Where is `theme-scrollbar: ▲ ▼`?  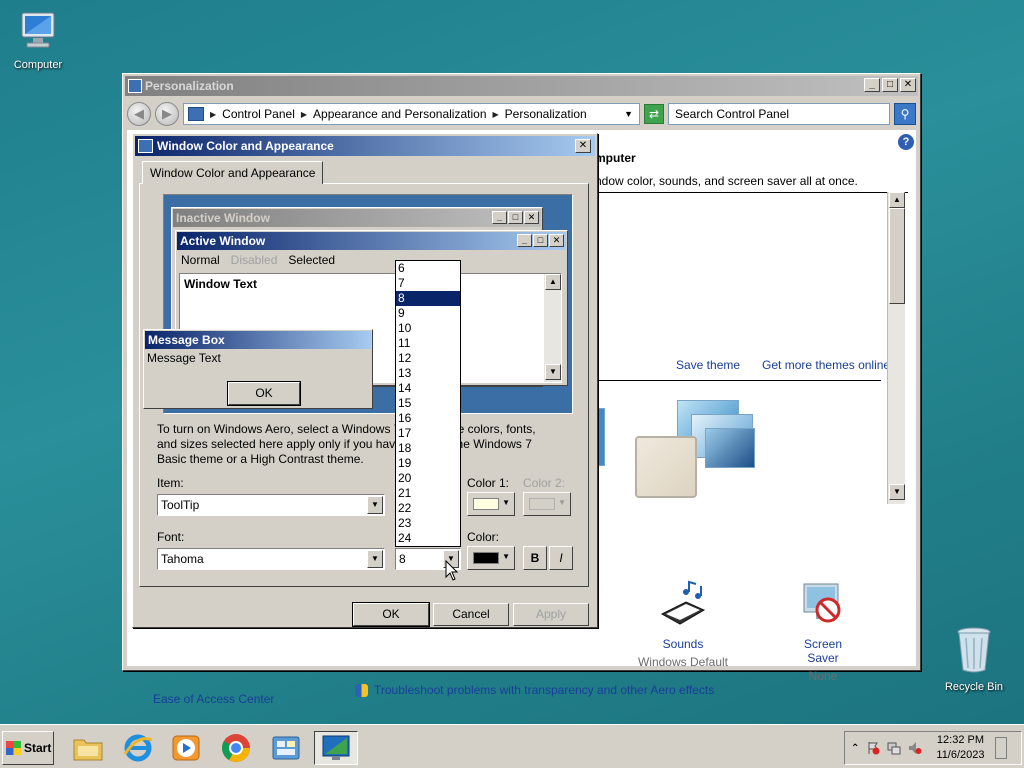
theme-scrollbar: ▲ ▼ is located at coordinates (896, 348).